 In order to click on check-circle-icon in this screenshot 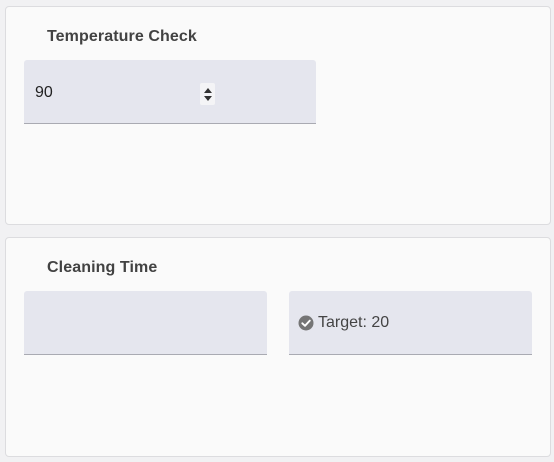, I will do `click(306, 323)`.